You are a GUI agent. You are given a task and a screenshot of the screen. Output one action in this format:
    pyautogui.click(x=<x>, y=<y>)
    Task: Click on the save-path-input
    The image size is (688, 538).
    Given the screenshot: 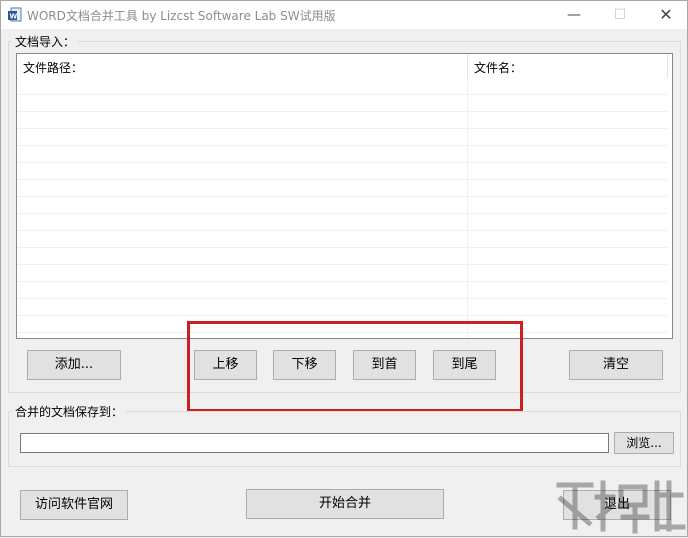 What is the action you would take?
    pyautogui.click(x=314, y=443)
    